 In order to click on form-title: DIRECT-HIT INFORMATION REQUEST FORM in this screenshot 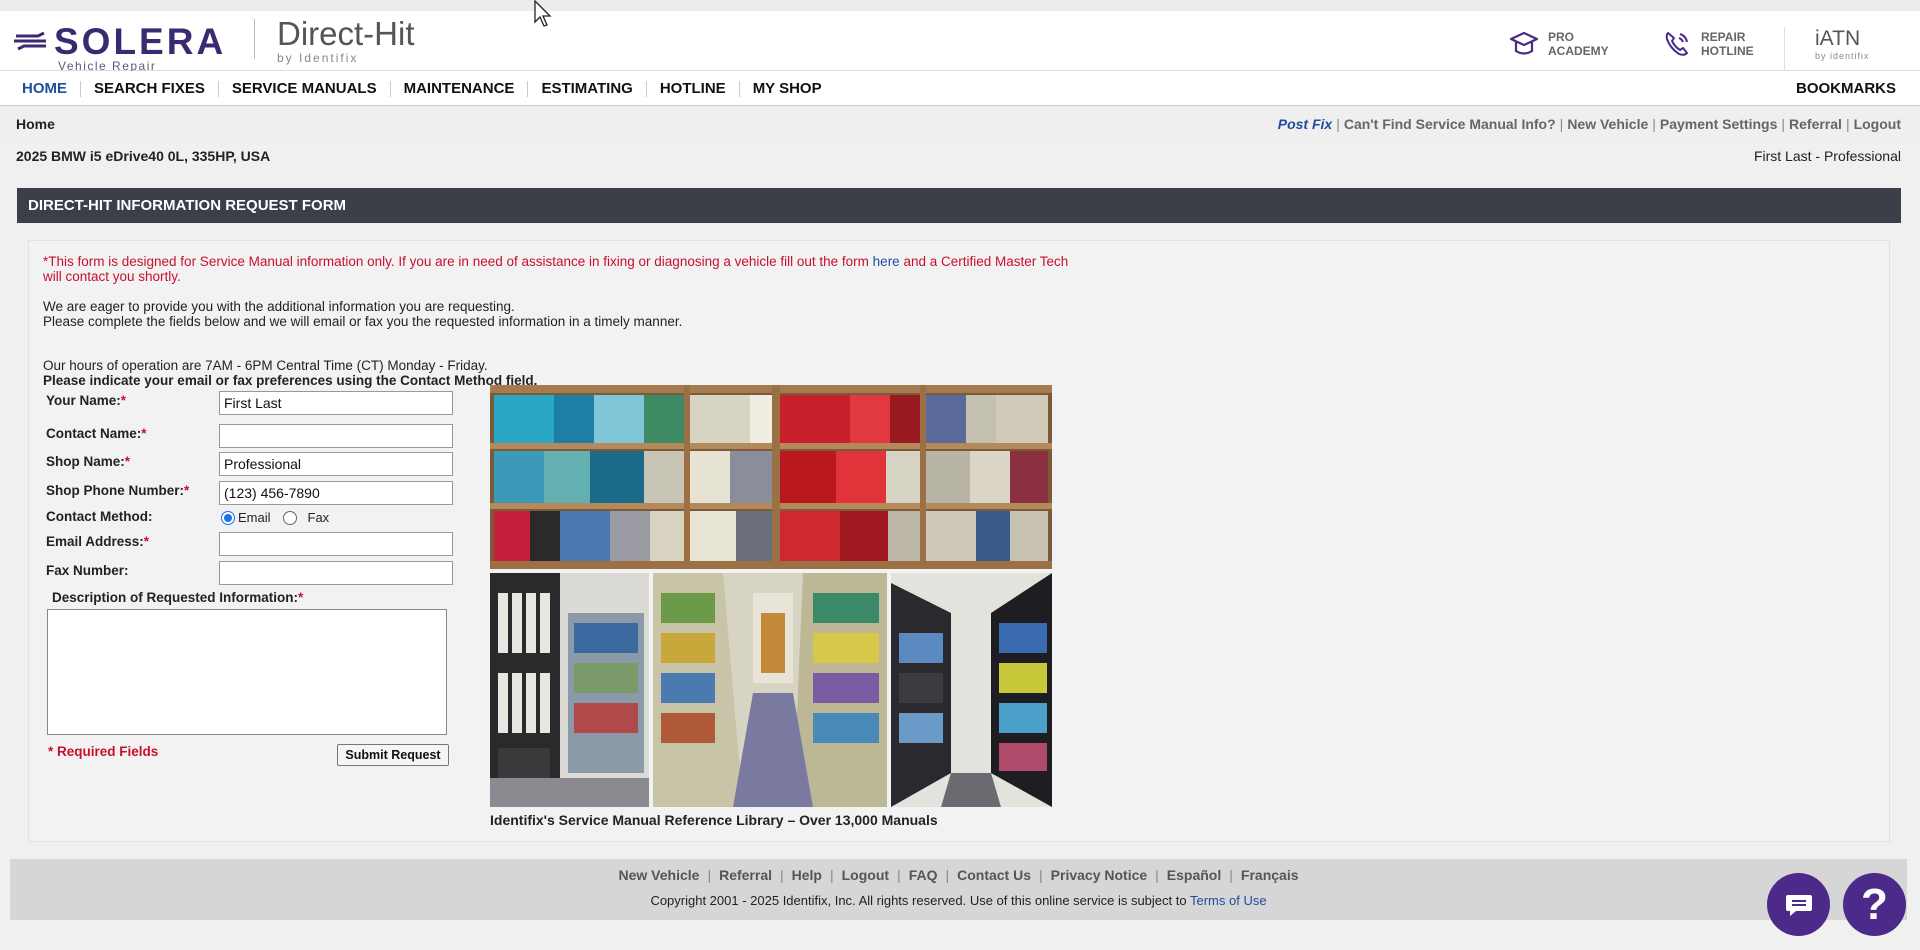, I will do `click(959, 205)`.